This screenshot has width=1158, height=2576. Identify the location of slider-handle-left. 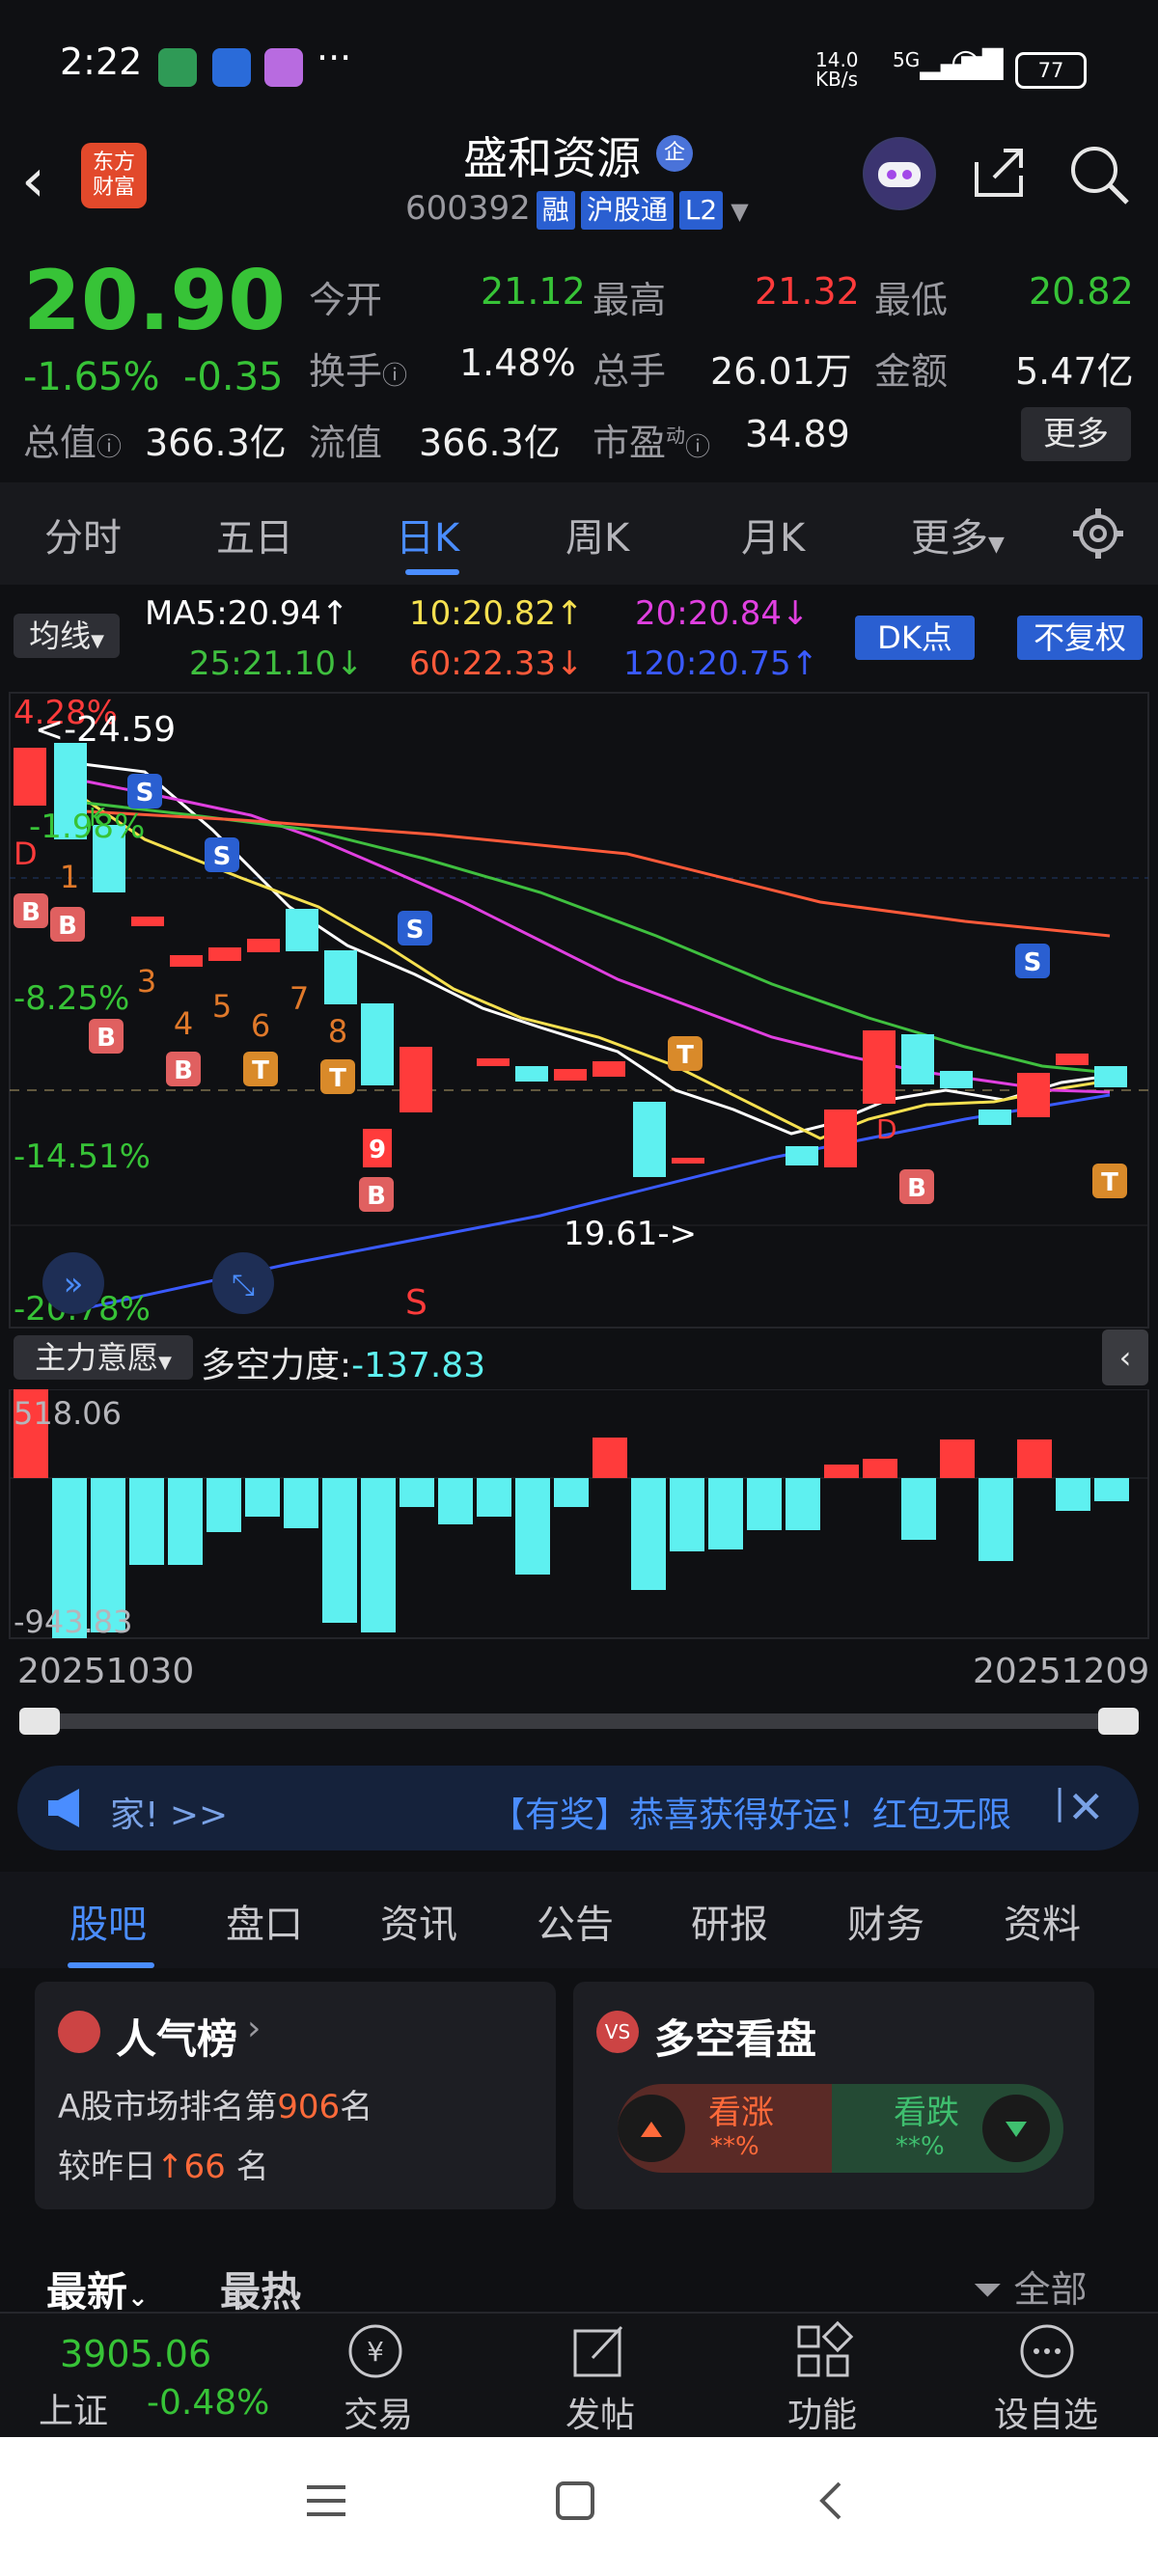
(39, 1722).